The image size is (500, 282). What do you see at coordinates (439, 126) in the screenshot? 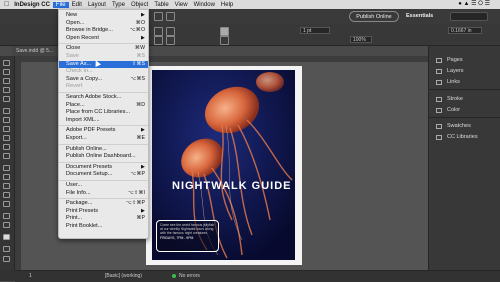
I see `swatches-icon` at bounding box center [439, 126].